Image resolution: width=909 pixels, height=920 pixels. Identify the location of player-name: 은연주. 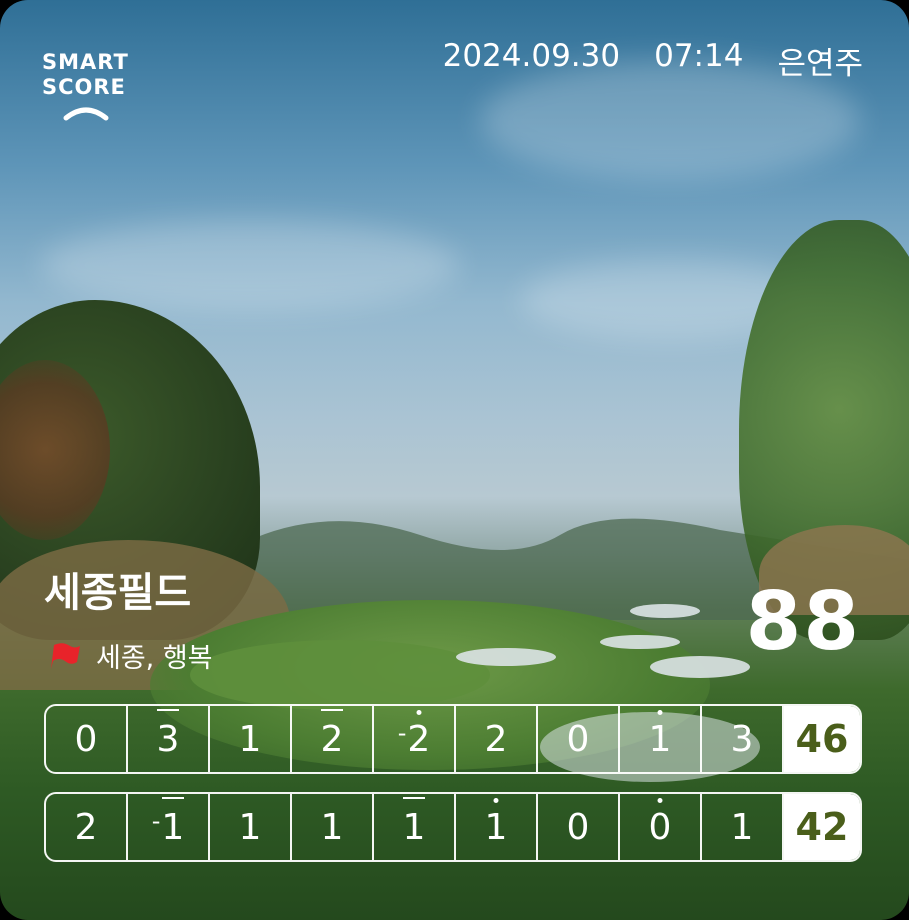
(820, 64).